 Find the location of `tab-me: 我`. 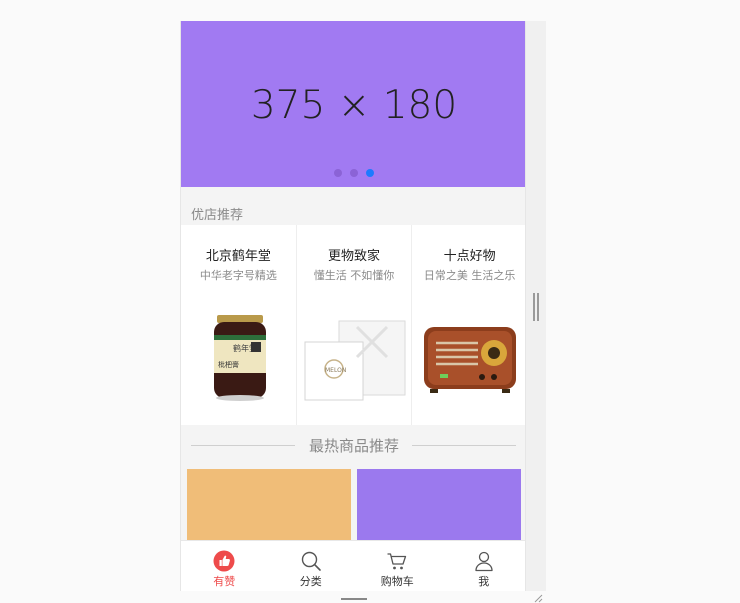

tab-me: 我 is located at coordinates (483, 566).